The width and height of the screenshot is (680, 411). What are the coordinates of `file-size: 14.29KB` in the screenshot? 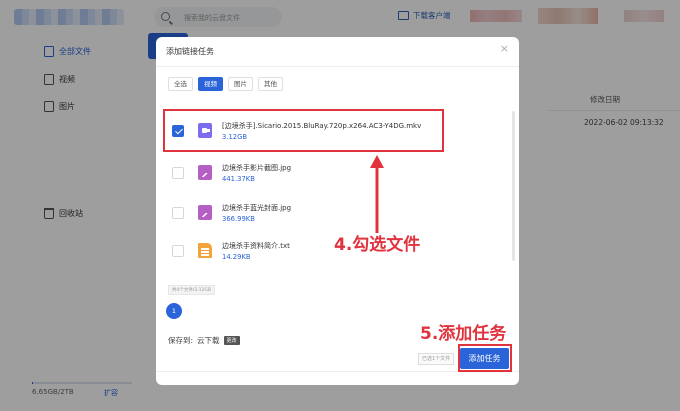 It's located at (236, 257).